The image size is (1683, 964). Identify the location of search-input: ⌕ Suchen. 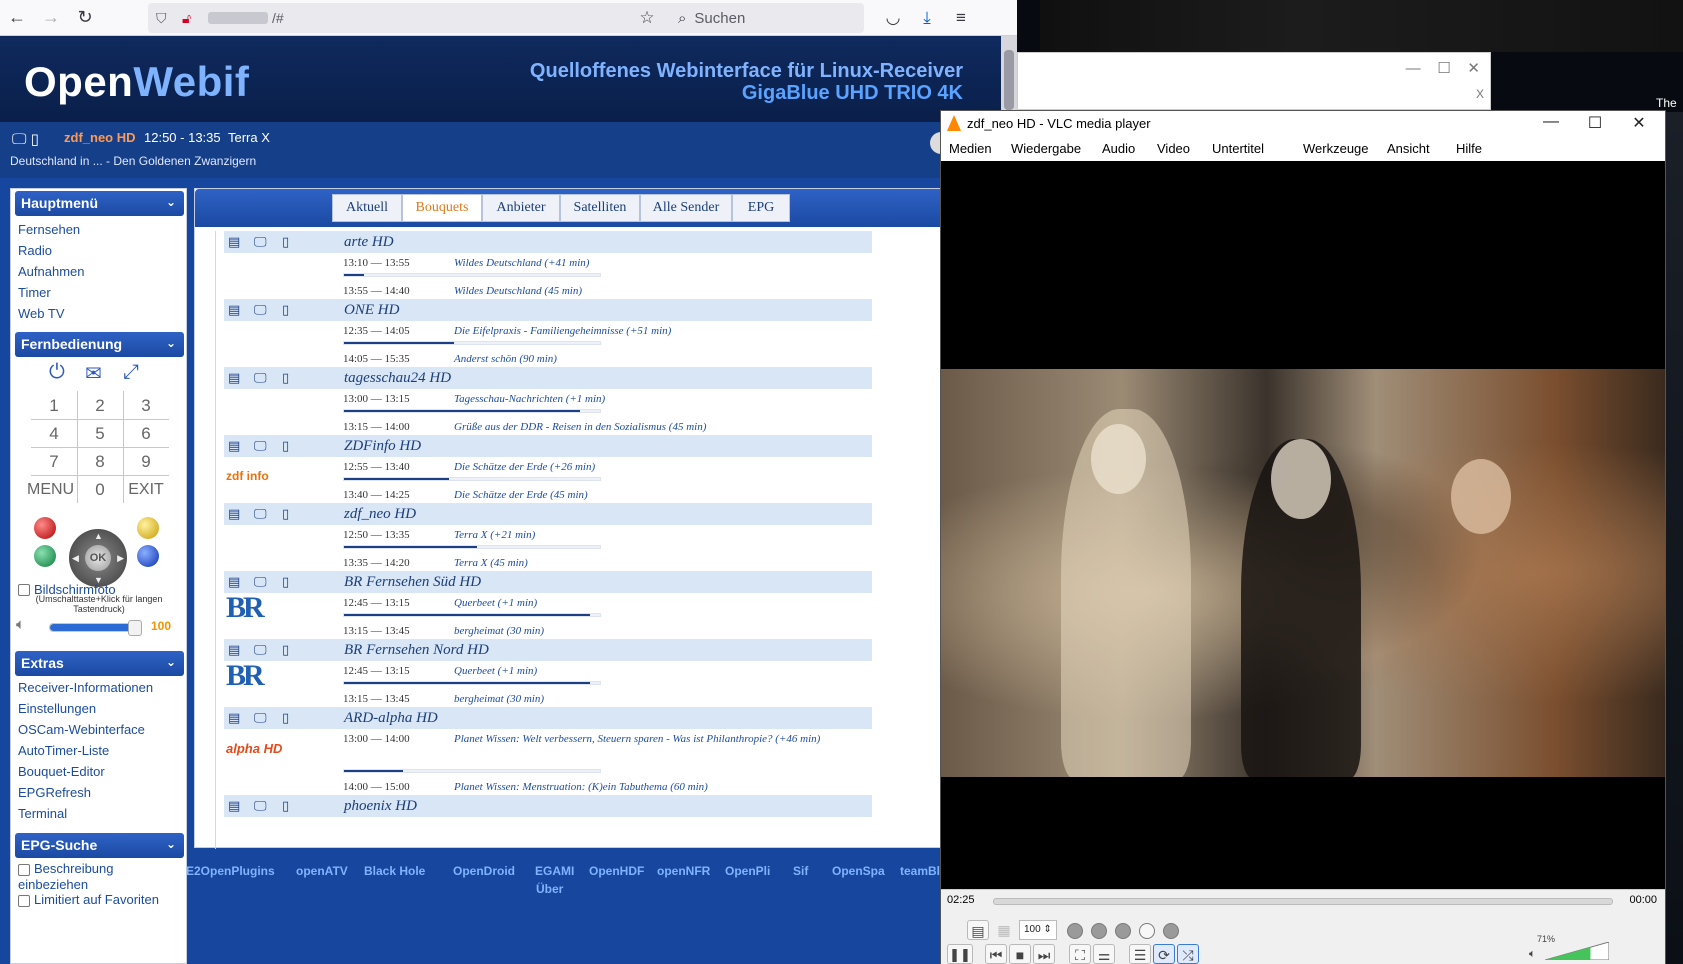
(766, 18).